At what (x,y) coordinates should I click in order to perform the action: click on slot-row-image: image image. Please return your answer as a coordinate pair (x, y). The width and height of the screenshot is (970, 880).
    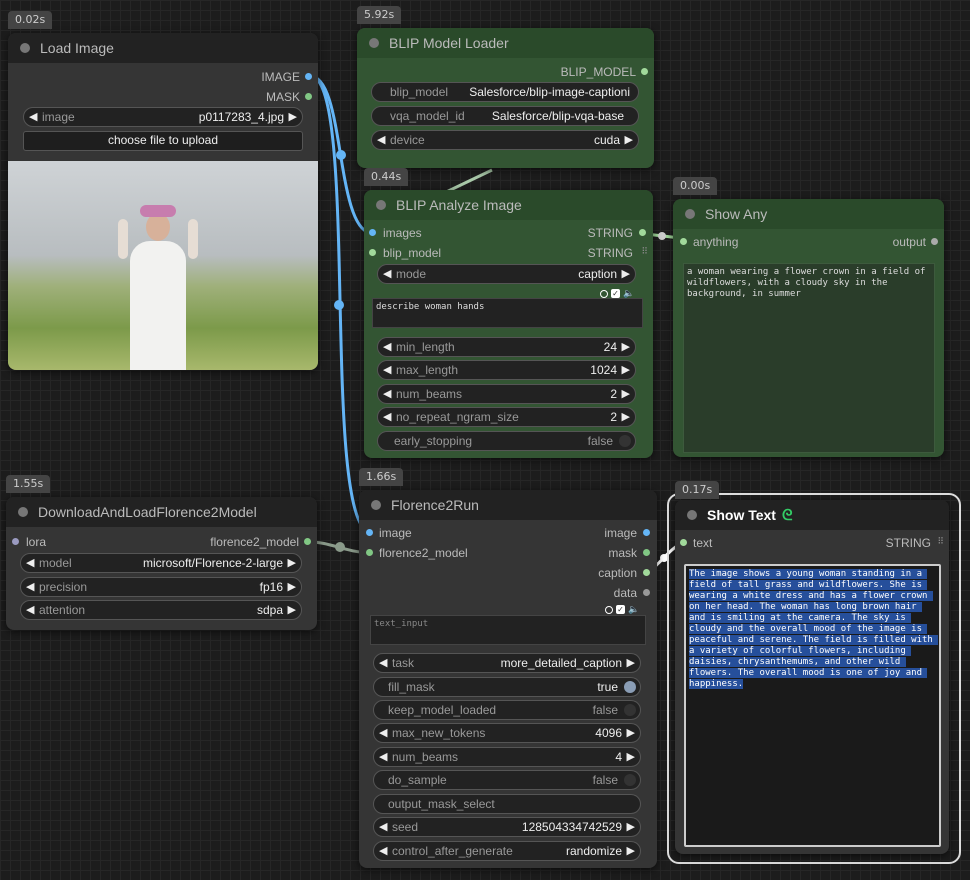
    Looking at the image, I should click on (508, 533).